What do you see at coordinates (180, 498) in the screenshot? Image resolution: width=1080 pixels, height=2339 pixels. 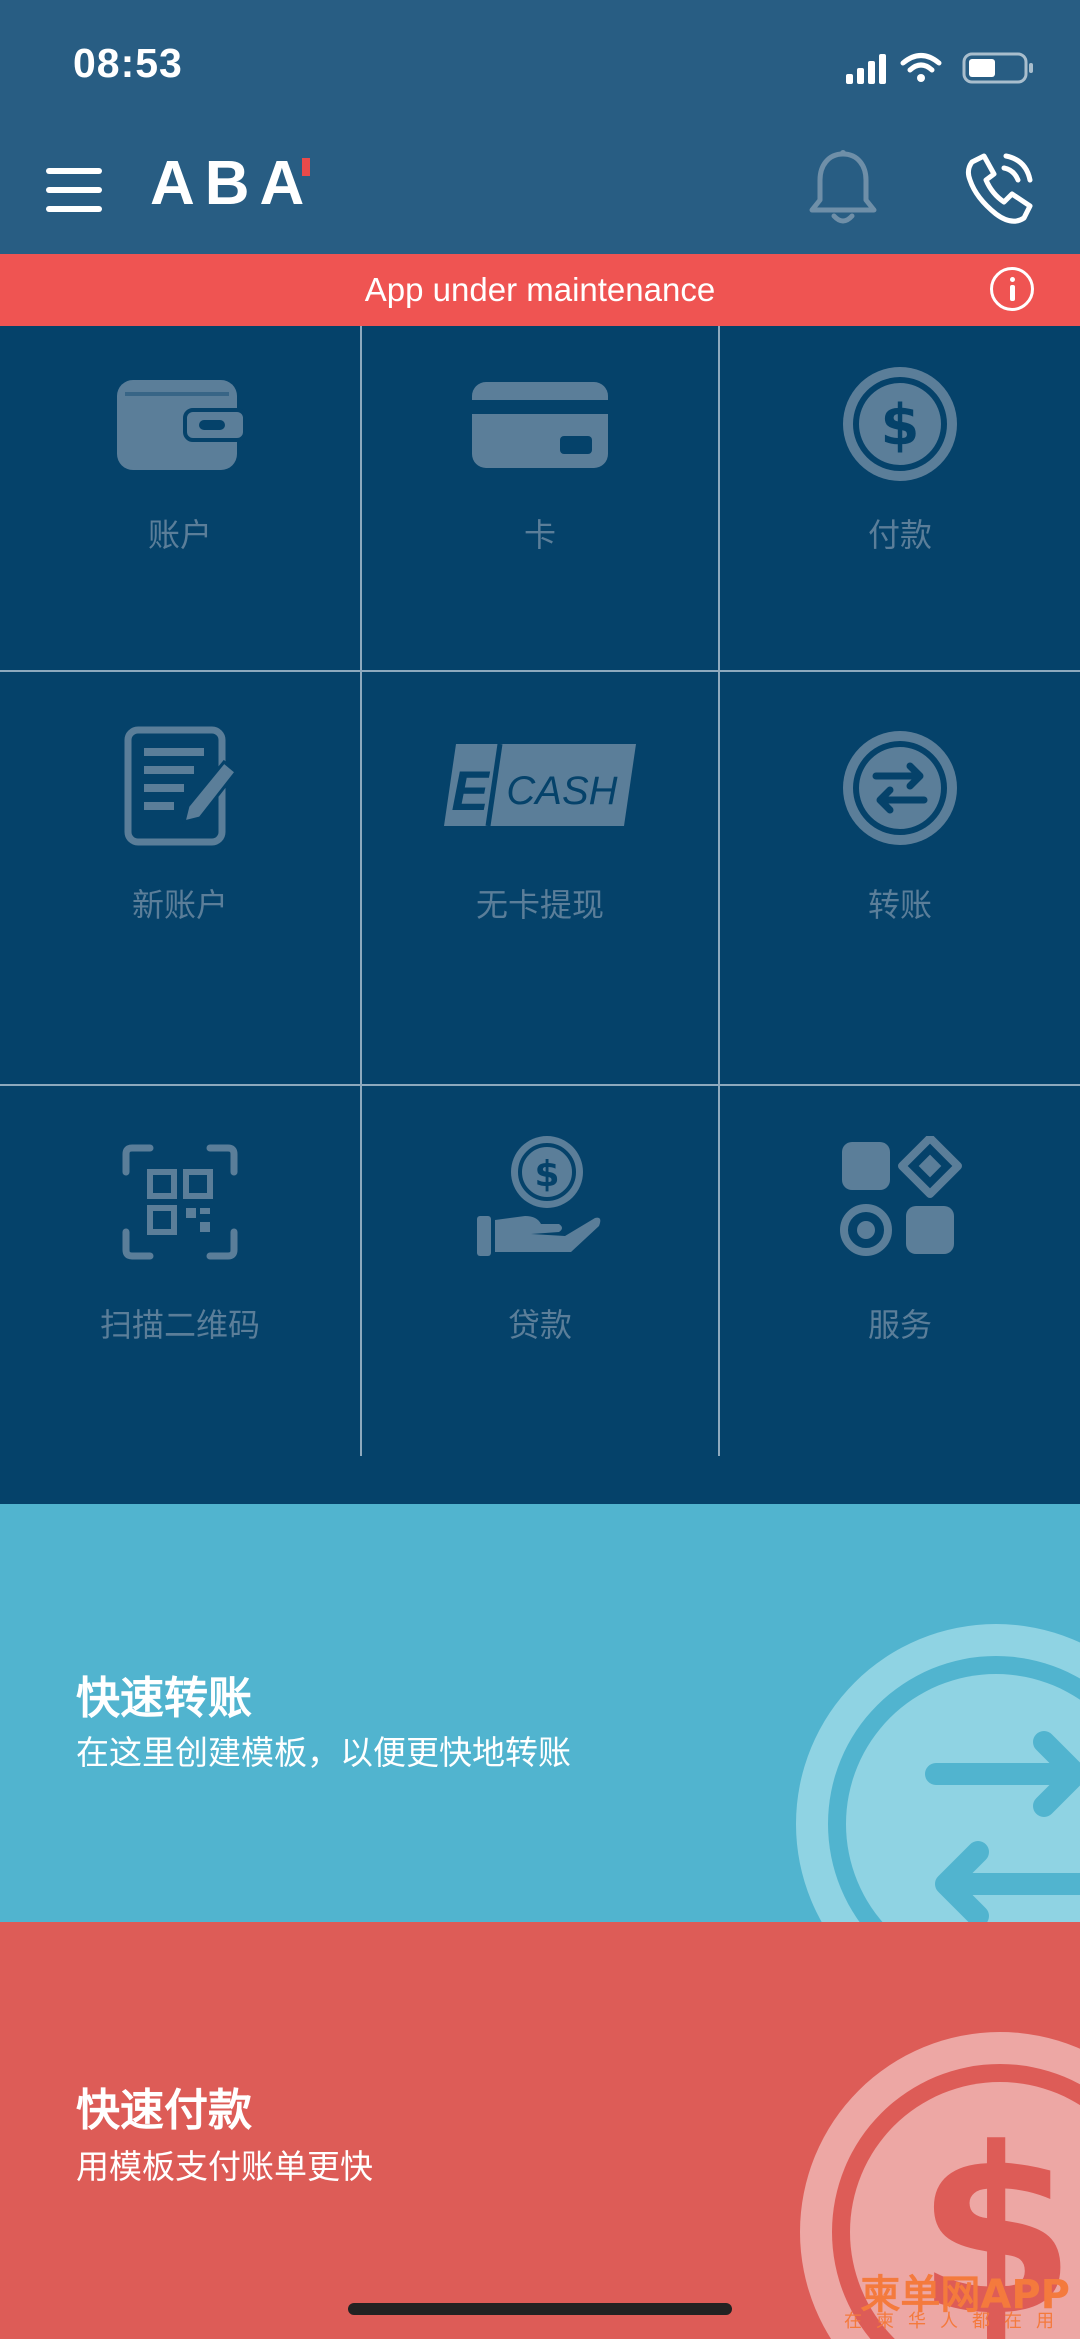 I see `grid-item-account: 账户` at bounding box center [180, 498].